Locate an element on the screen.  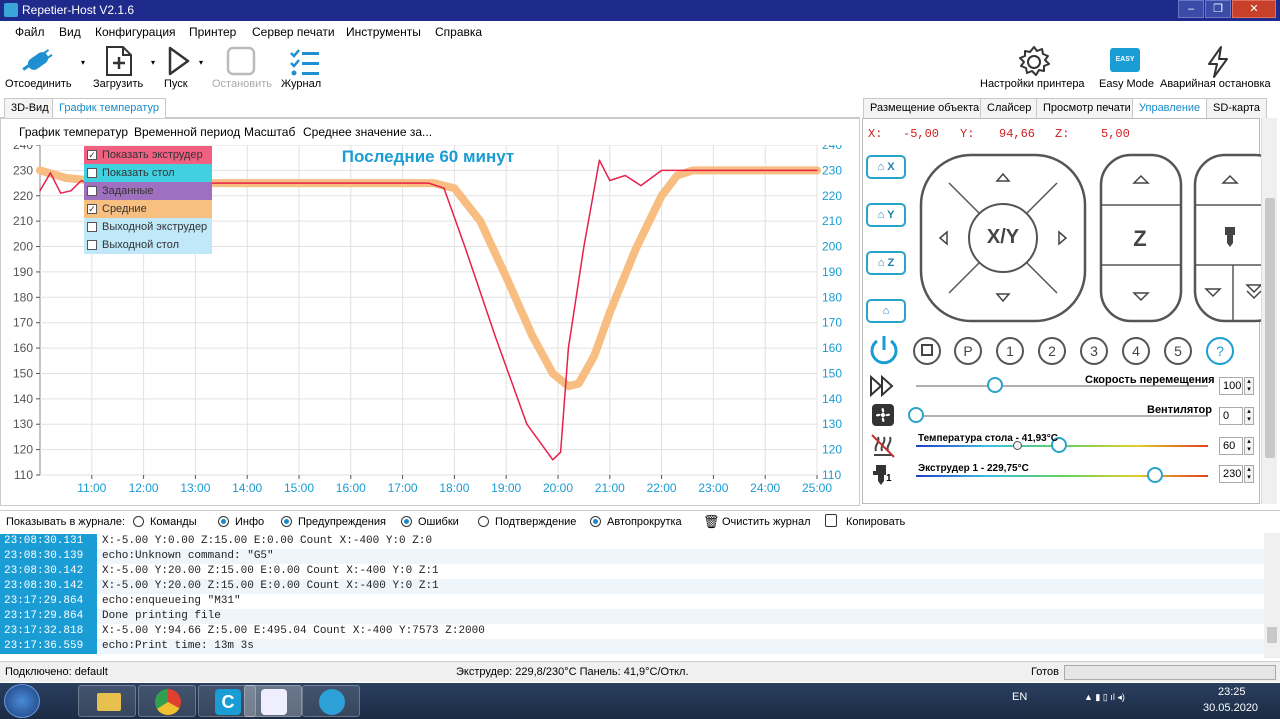
menu-help: Справка is located at coordinates (458, 32).